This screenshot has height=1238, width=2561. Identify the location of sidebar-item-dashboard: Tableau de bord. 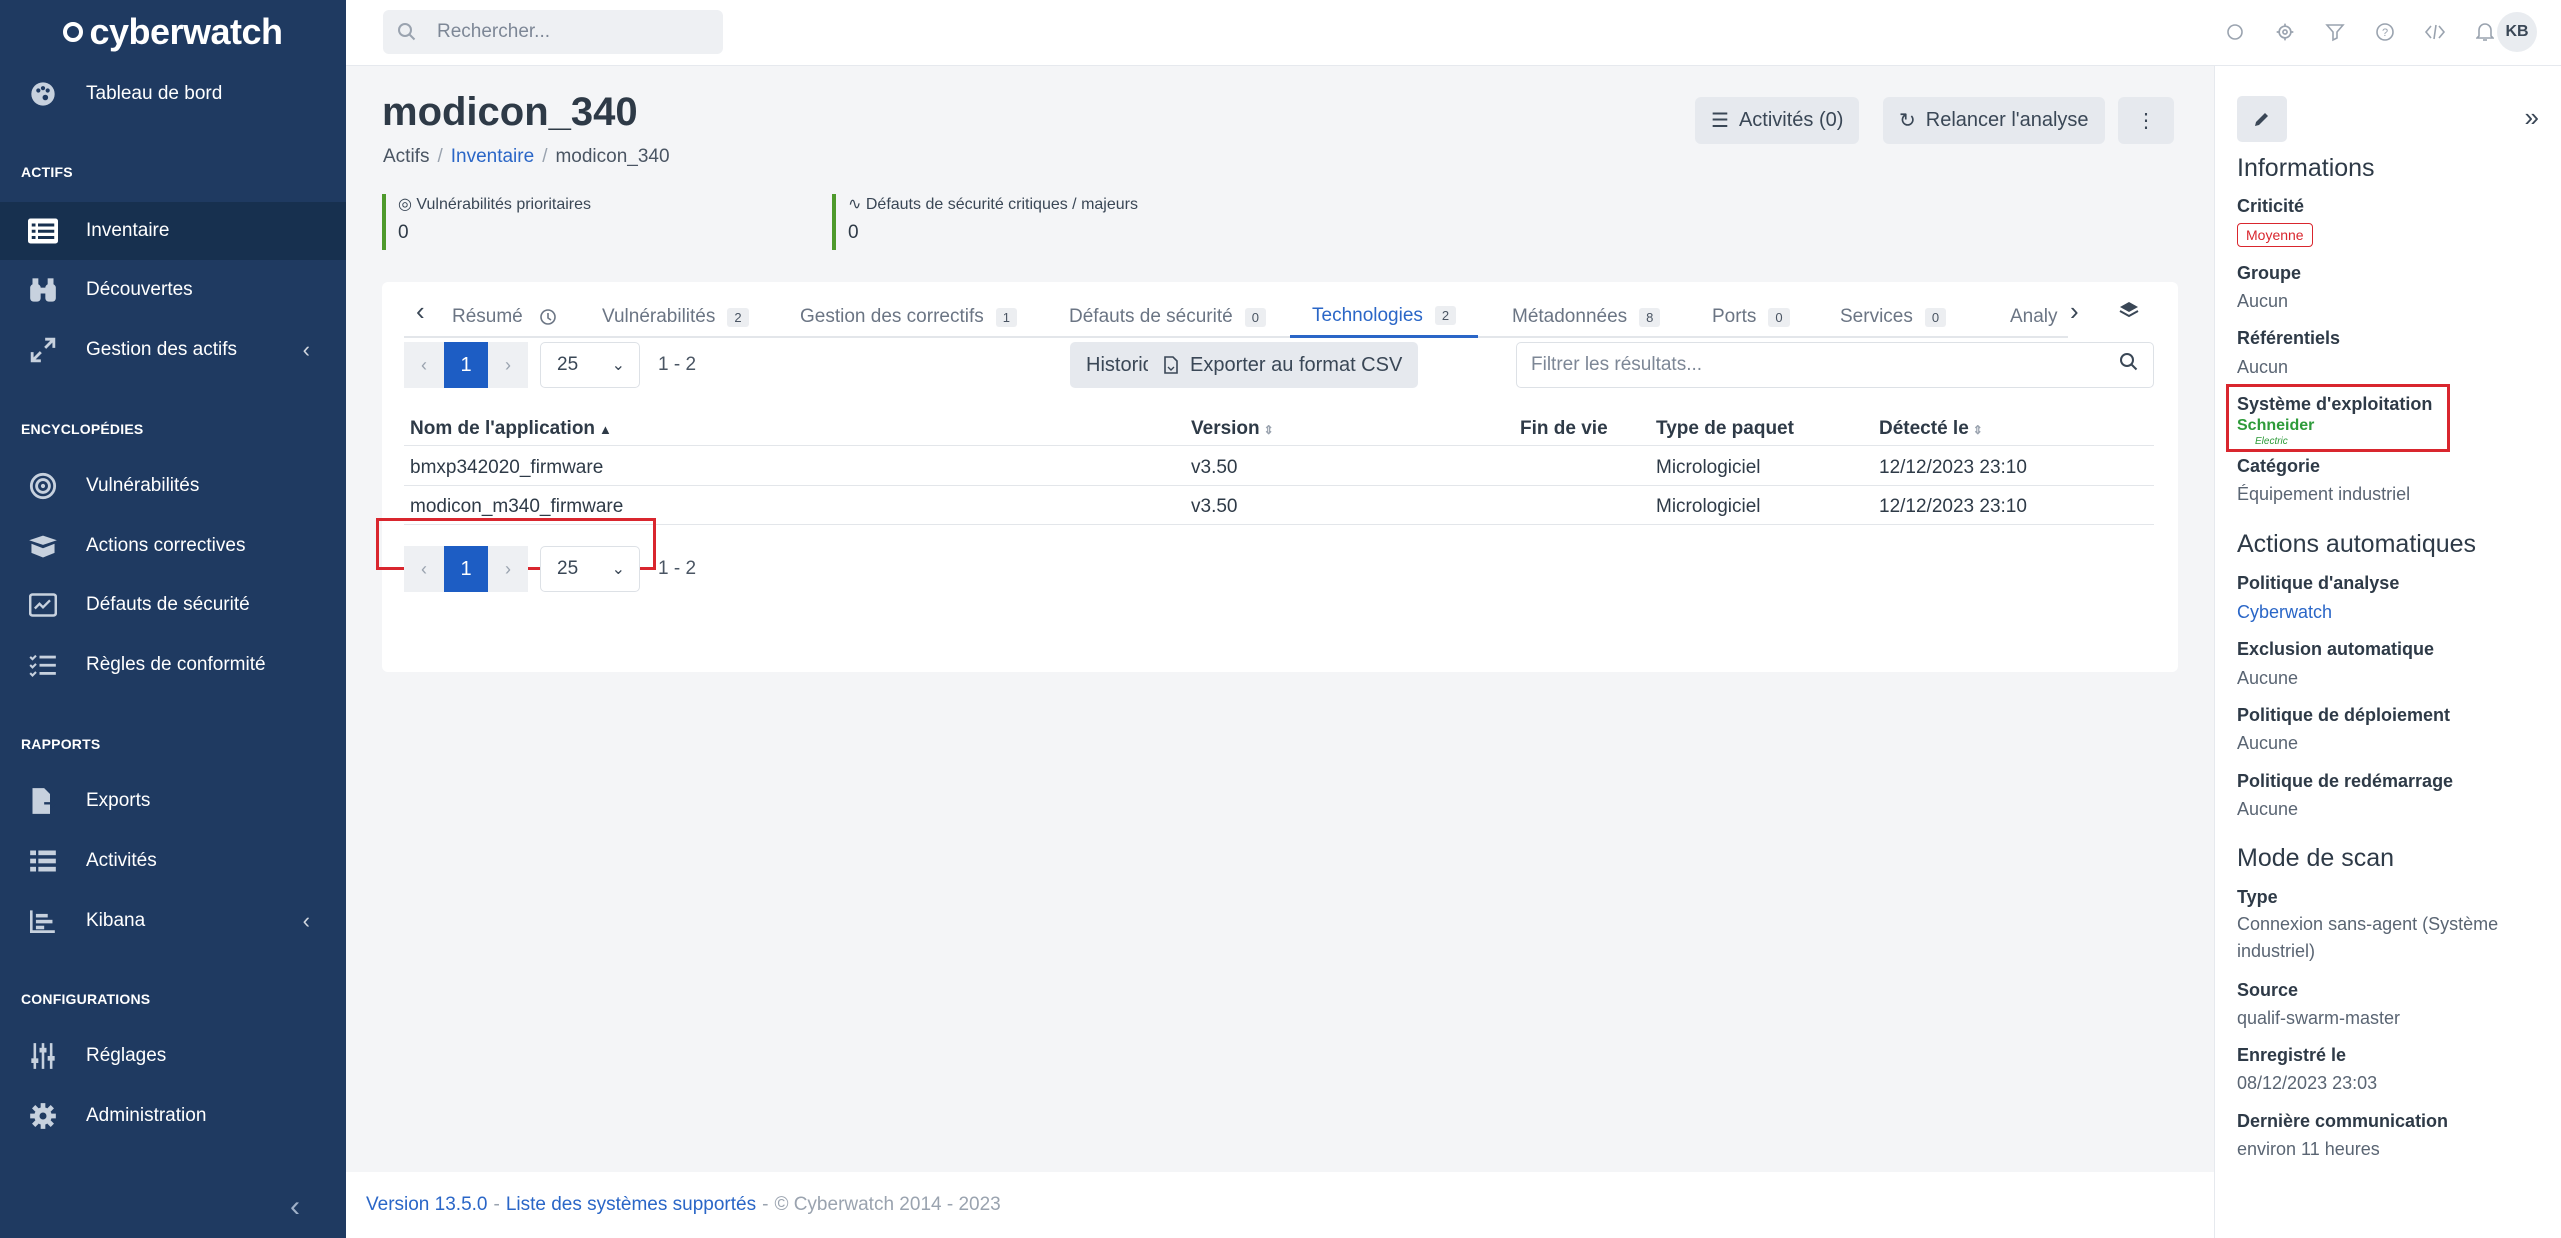
(173, 94).